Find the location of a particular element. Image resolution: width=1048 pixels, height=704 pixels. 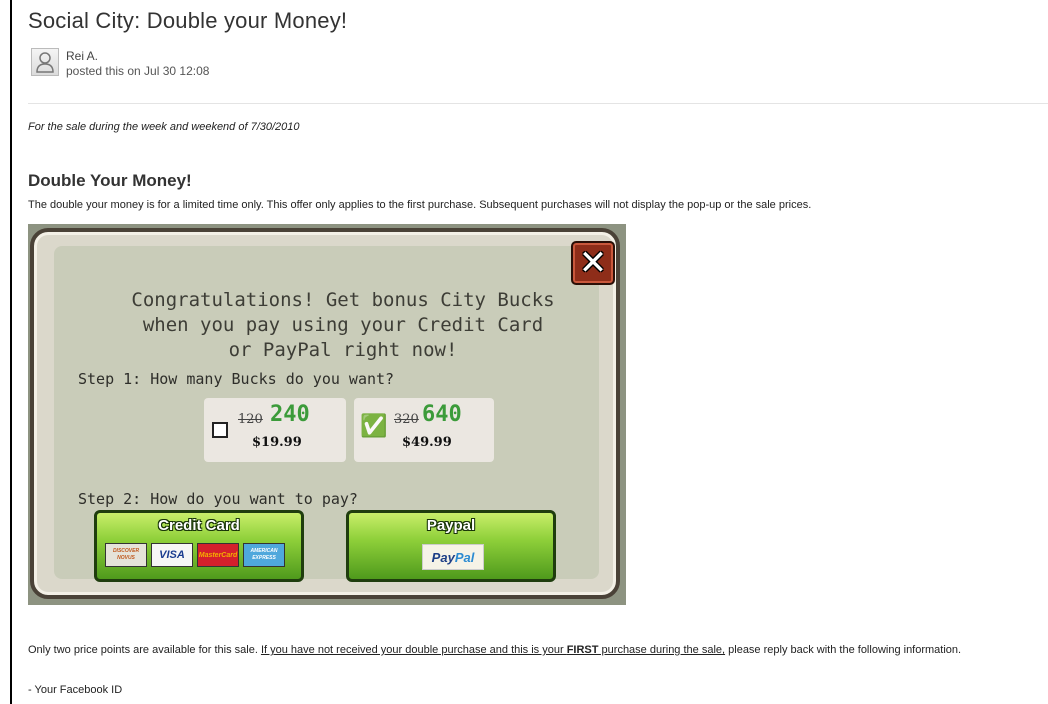

amex-card-icon: AMERICAN EXPRESS is located at coordinates (264, 555).